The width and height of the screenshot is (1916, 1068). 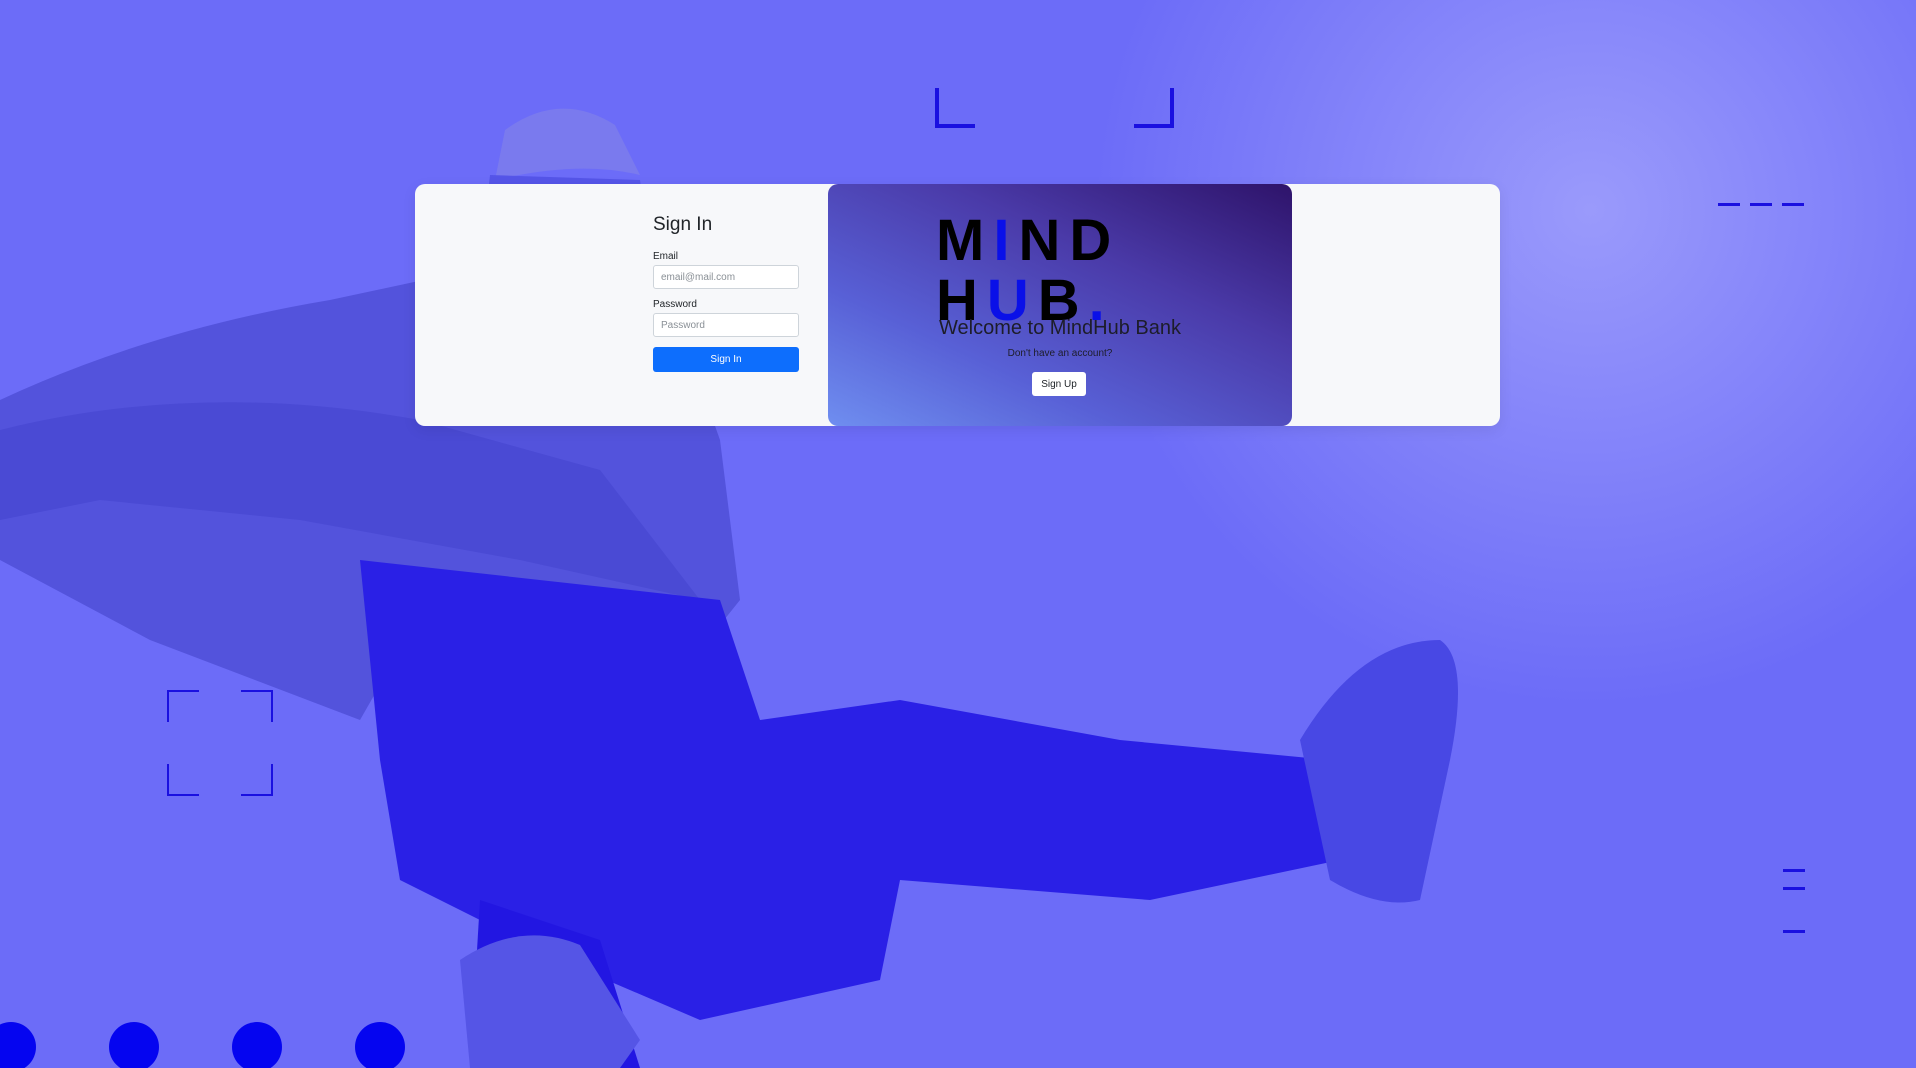 I want to click on svg-text: HUB., so click(x=1025, y=296).